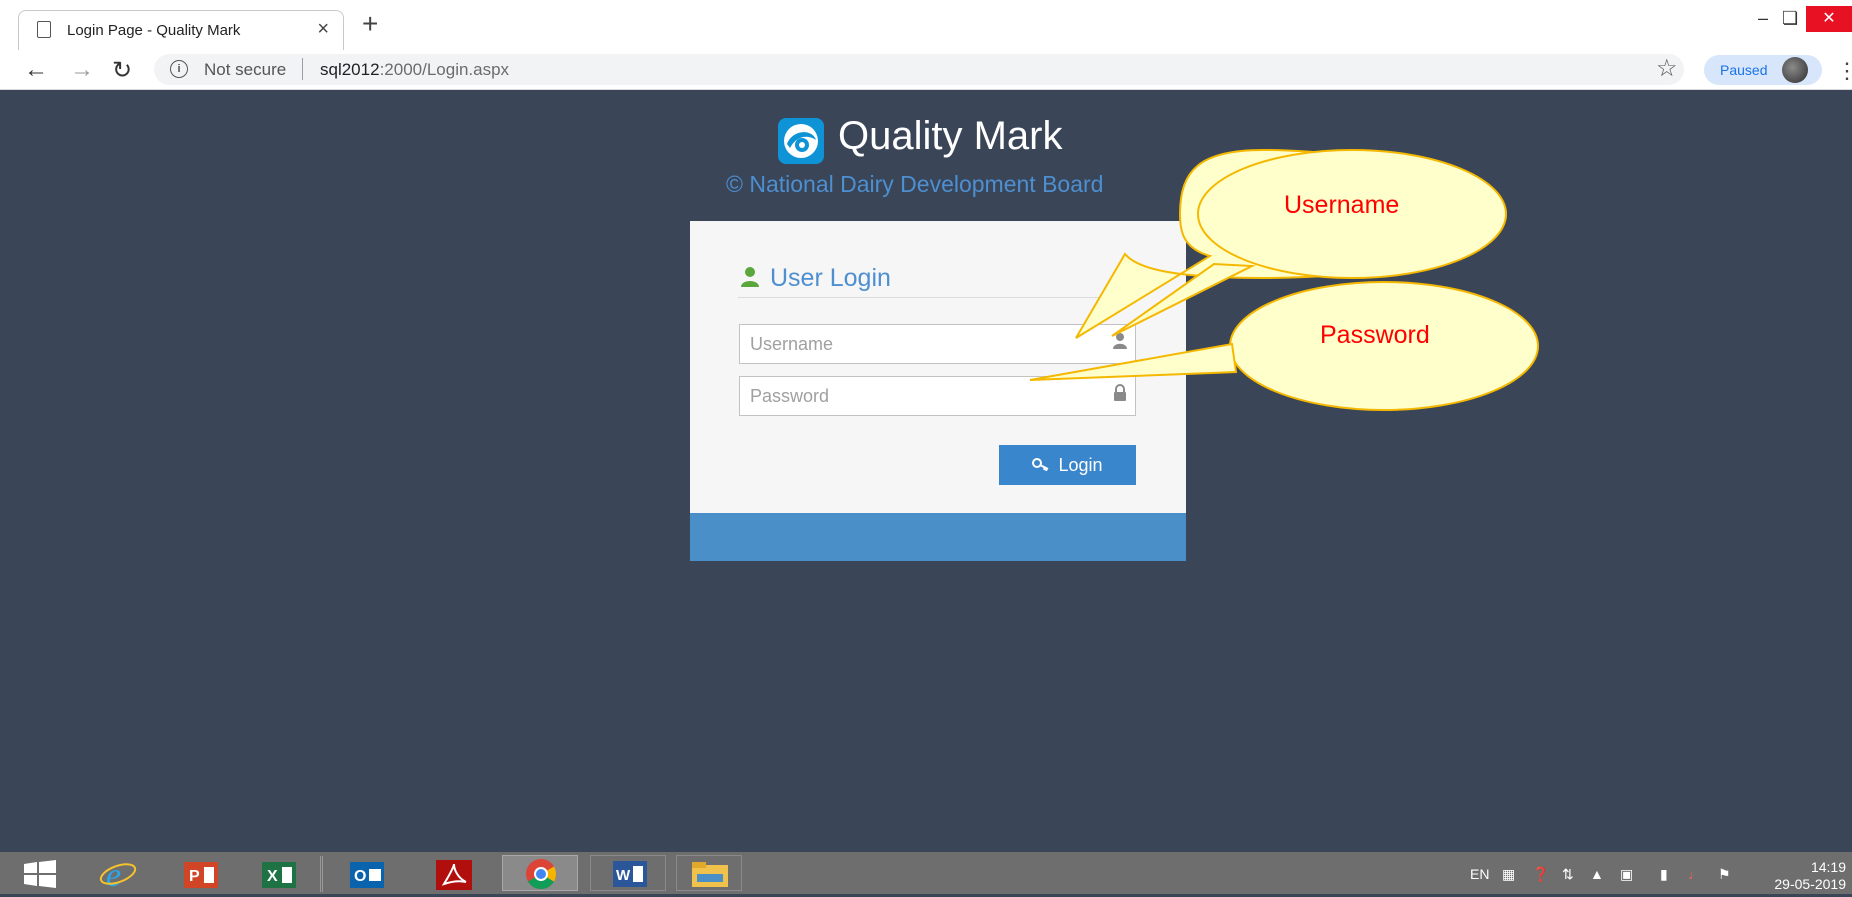 This screenshot has height=897, width=1852. Describe the element at coordinates (1568, 874) in the screenshot. I see `tray-network-icon: ⇅` at that location.